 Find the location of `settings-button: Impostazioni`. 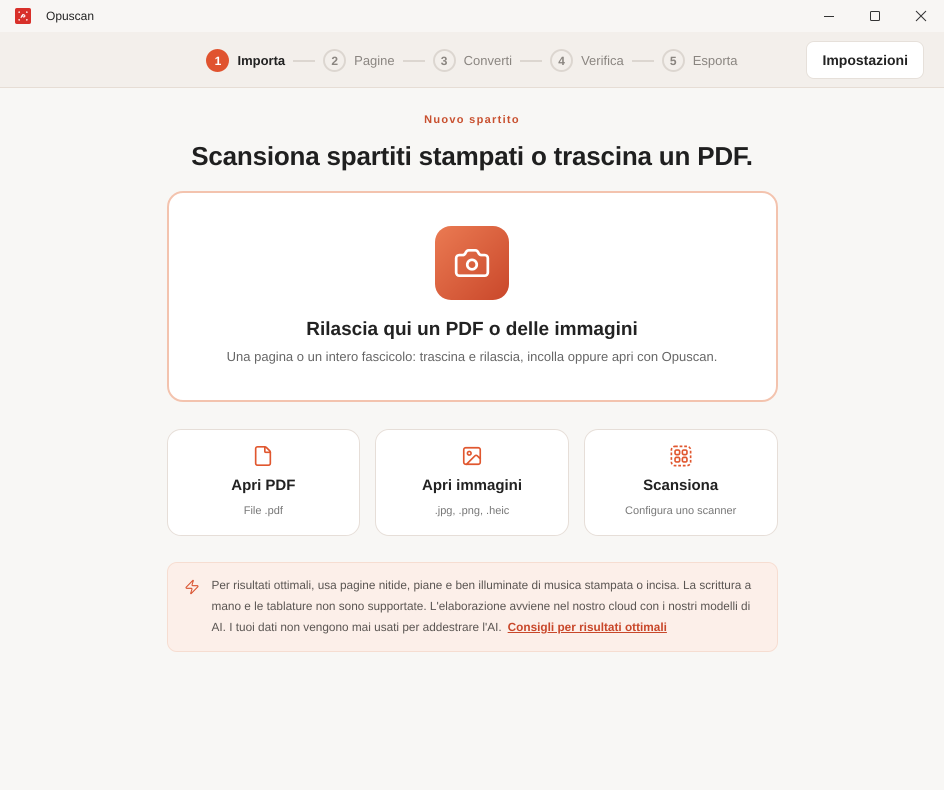

settings-button: Impostazioni is located at coordinates (865, 59).